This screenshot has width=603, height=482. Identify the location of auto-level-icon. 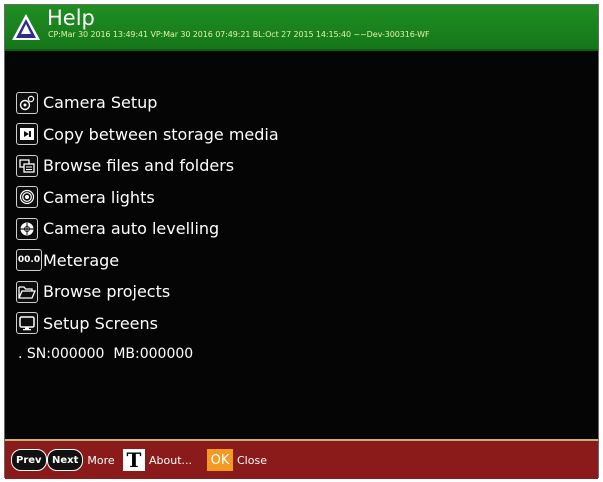
(27, 228).